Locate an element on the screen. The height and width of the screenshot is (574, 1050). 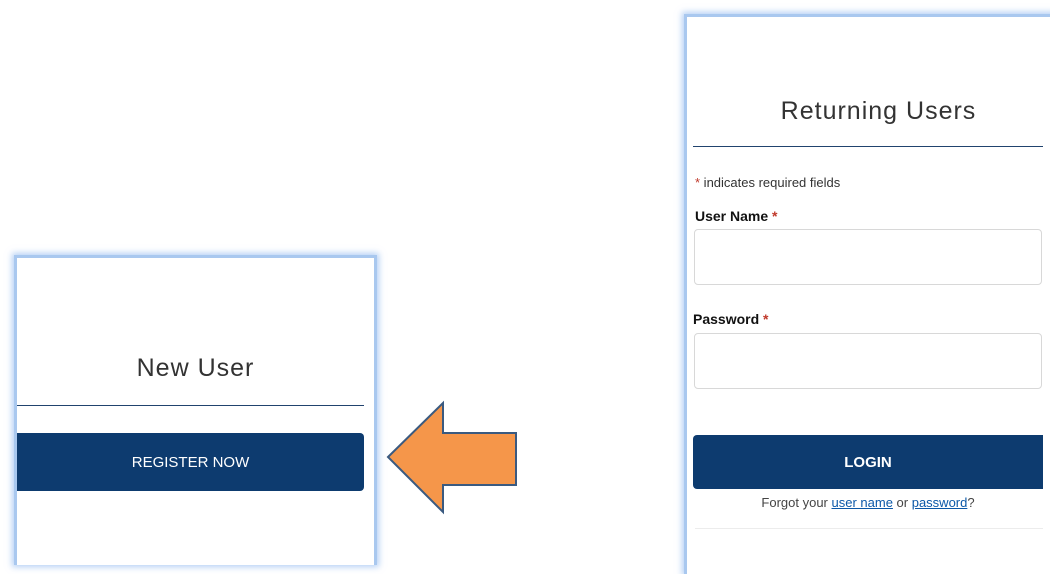
new-user-title: New User is located at coordinates (195, 368).